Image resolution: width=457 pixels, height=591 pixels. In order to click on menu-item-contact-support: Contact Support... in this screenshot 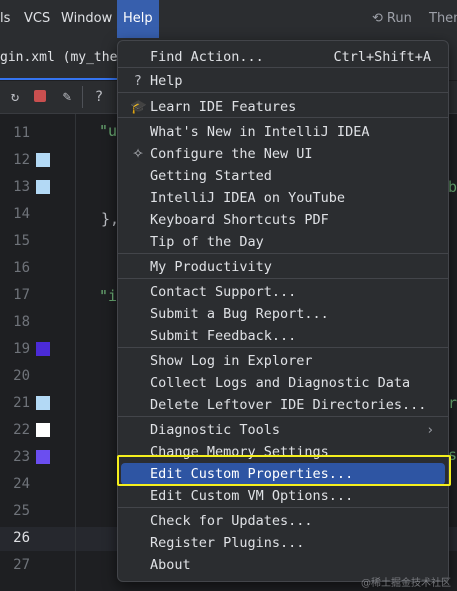, I will do `click(283, 292)`.